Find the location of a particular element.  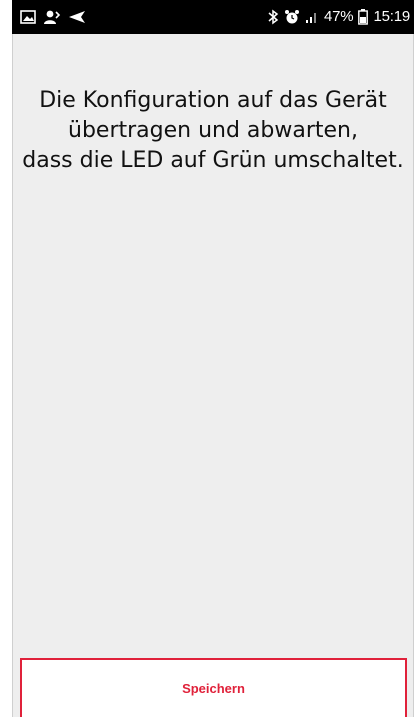

alarm-icon is located at coordinates (292, 17).